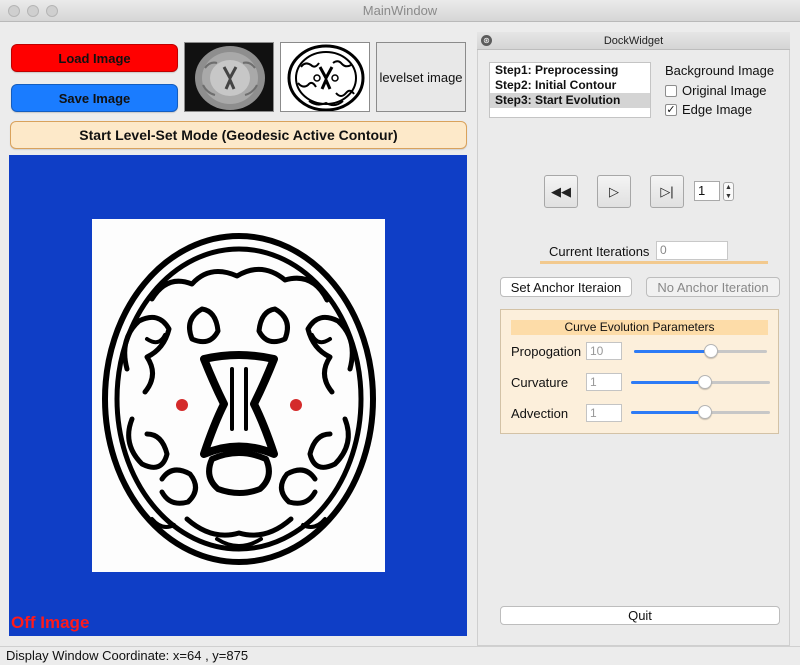  What do you see at coordinates (400, 655) in the screenshot?
I see `status-bar: Display Window Coordinate: x=64 , y=875` at bounding box center [400, 655].